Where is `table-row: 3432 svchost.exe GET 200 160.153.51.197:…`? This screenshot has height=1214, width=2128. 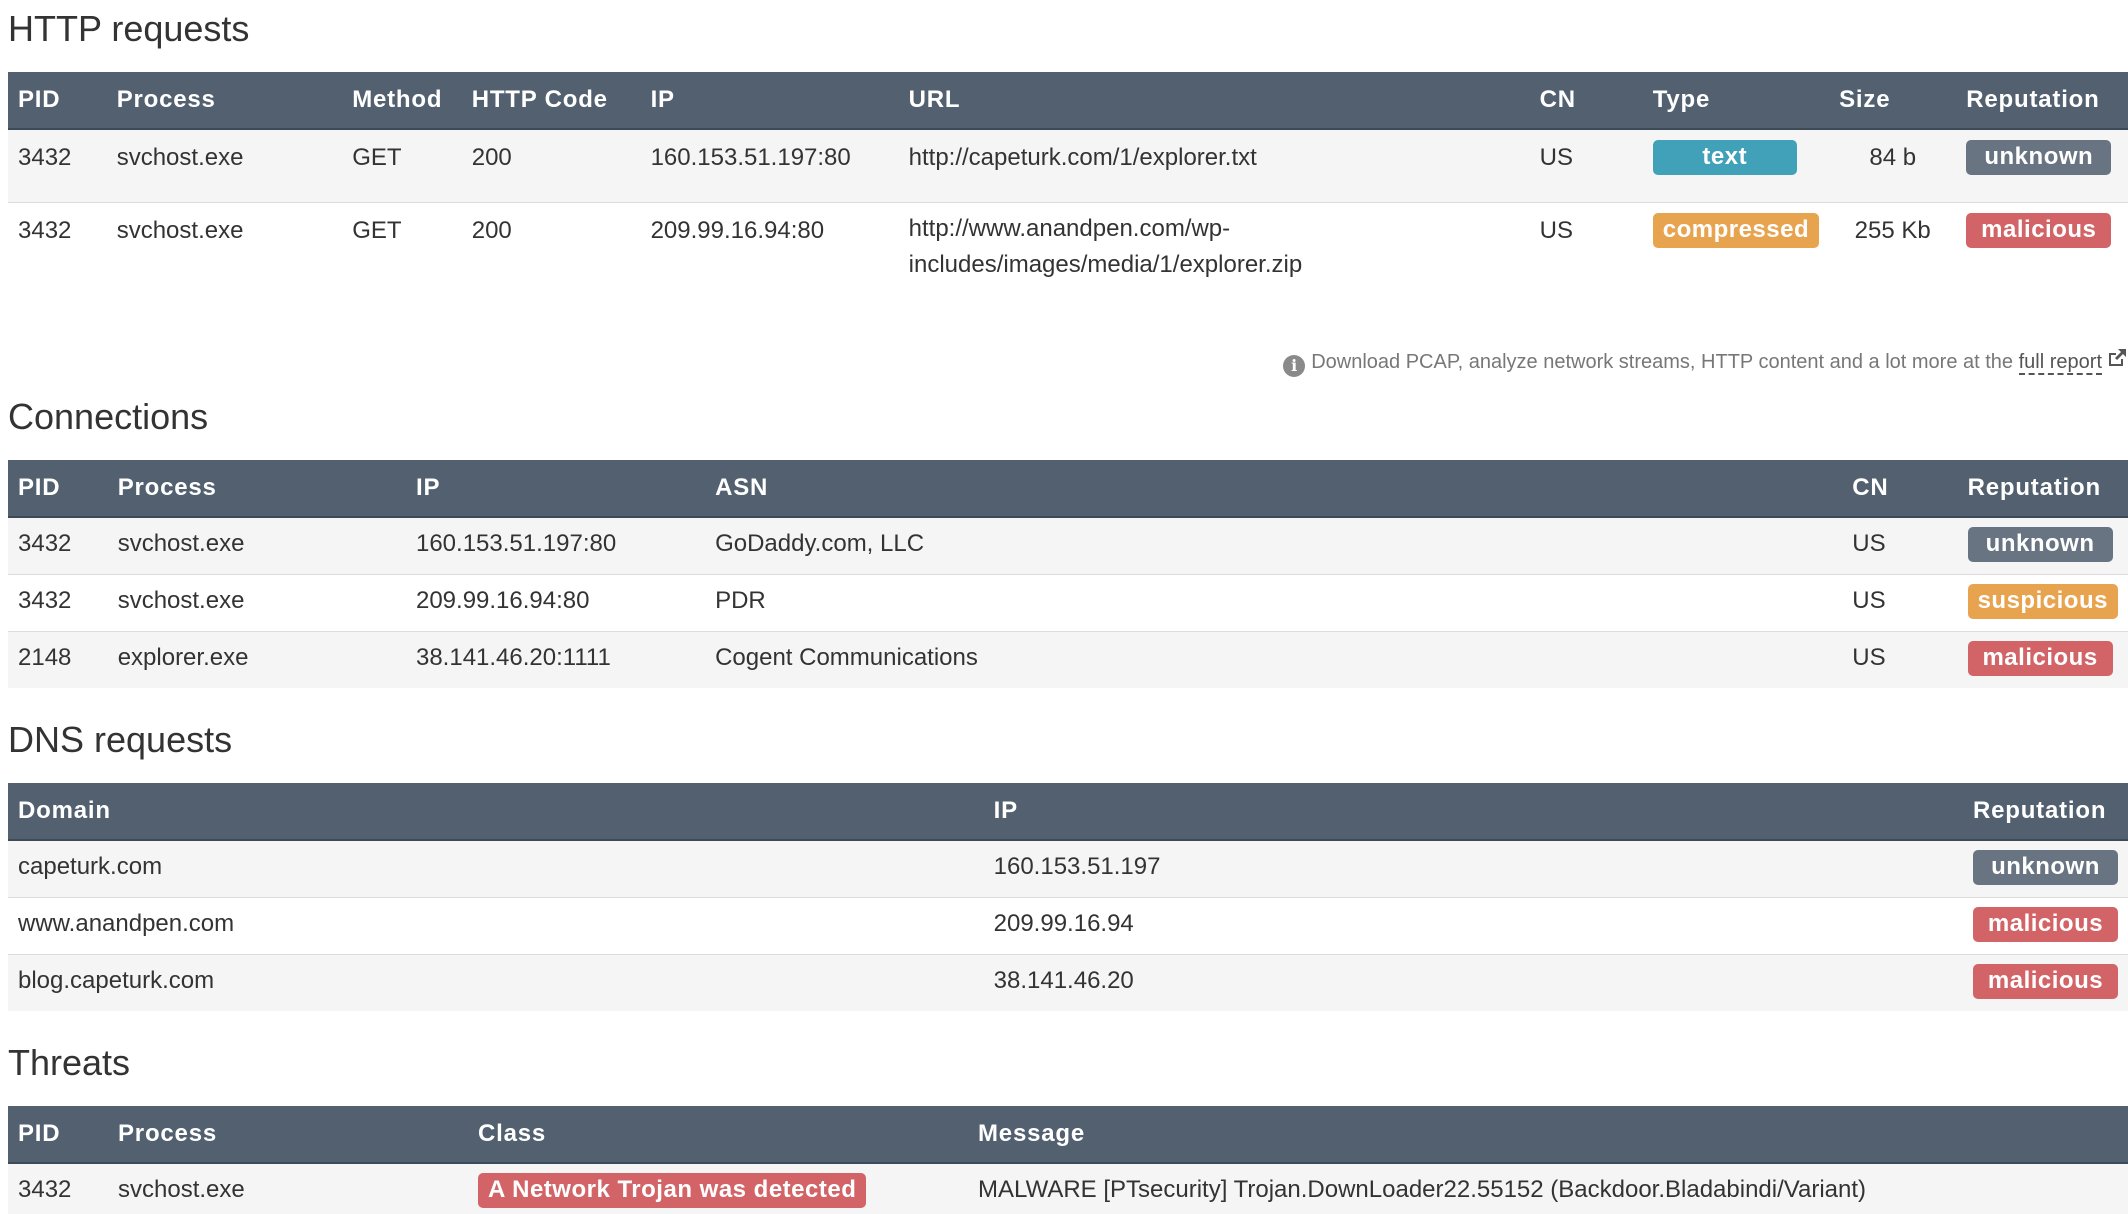 table-row: 3432 svchost.exe GET 200 160.153.51.197:… is located at coordinates (1068, 165).